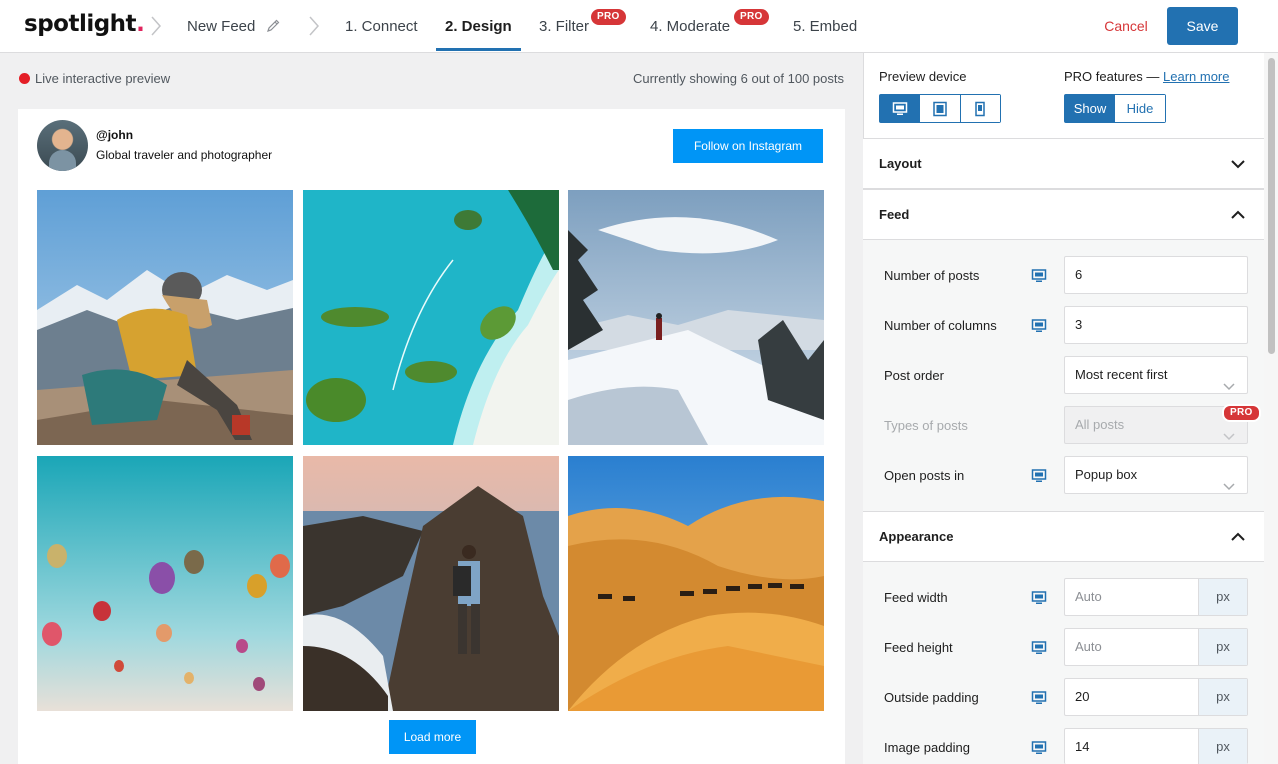 The height and width of the screenshot is (764, 1278). I want to click on number-of-posts-label: Number of posts, so click(932, 275).